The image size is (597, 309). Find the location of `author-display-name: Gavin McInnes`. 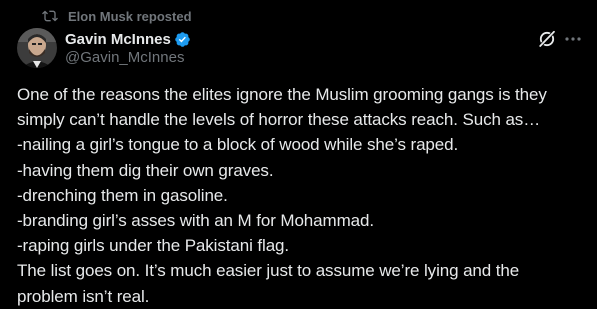

author-display-name: Gavin McInnes is located at coordinates (118, 39).